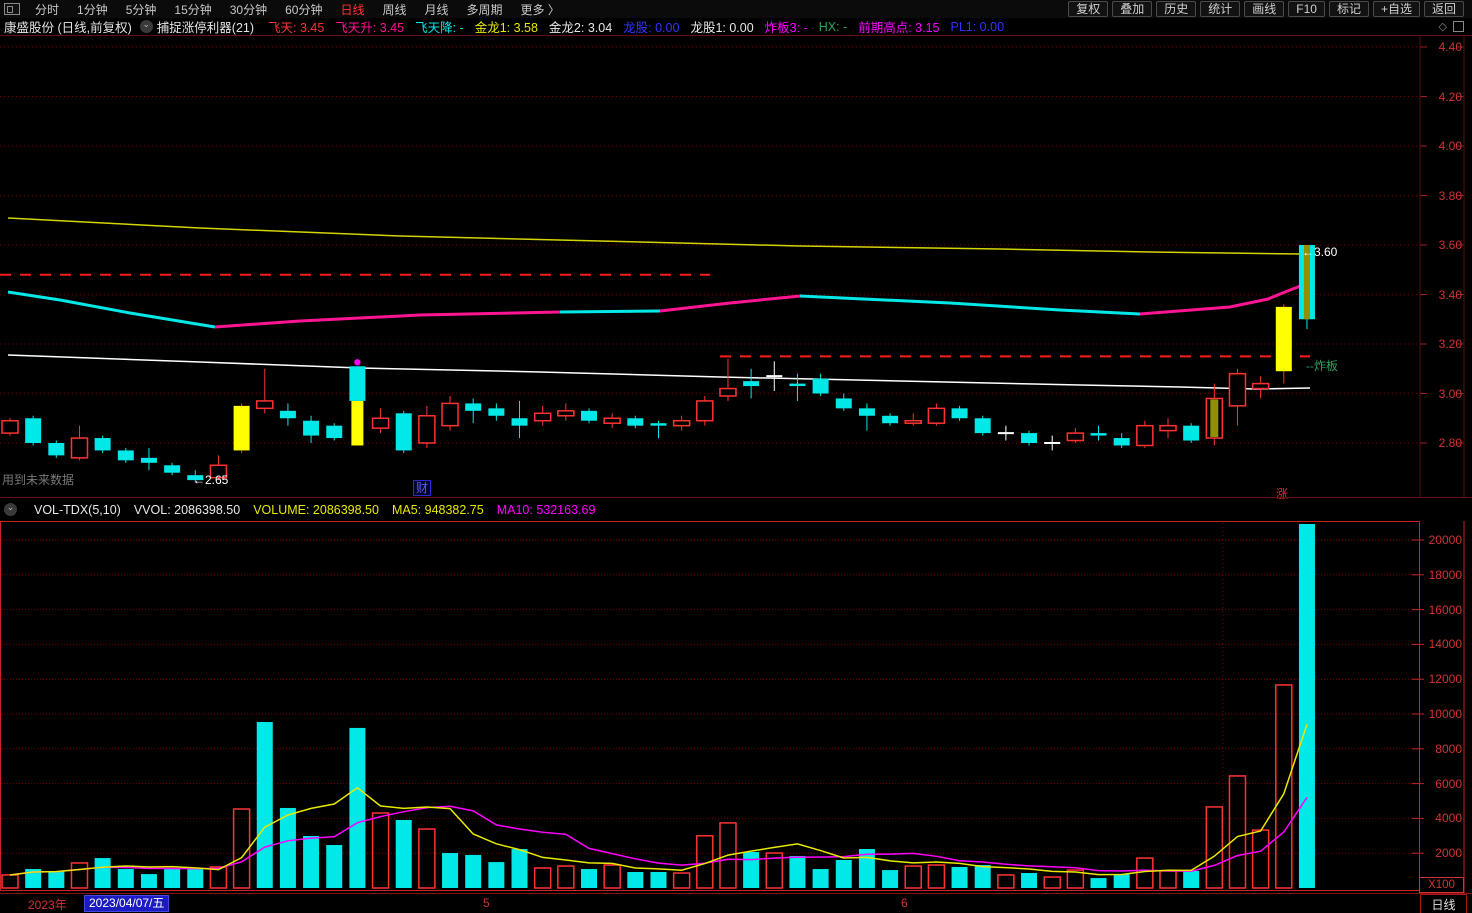 This screenshot has height=913, width=1472. Describe the element at coordinates (540, 9) in the screenshot. I see `period-tab-11: 更多 〉` at that location.